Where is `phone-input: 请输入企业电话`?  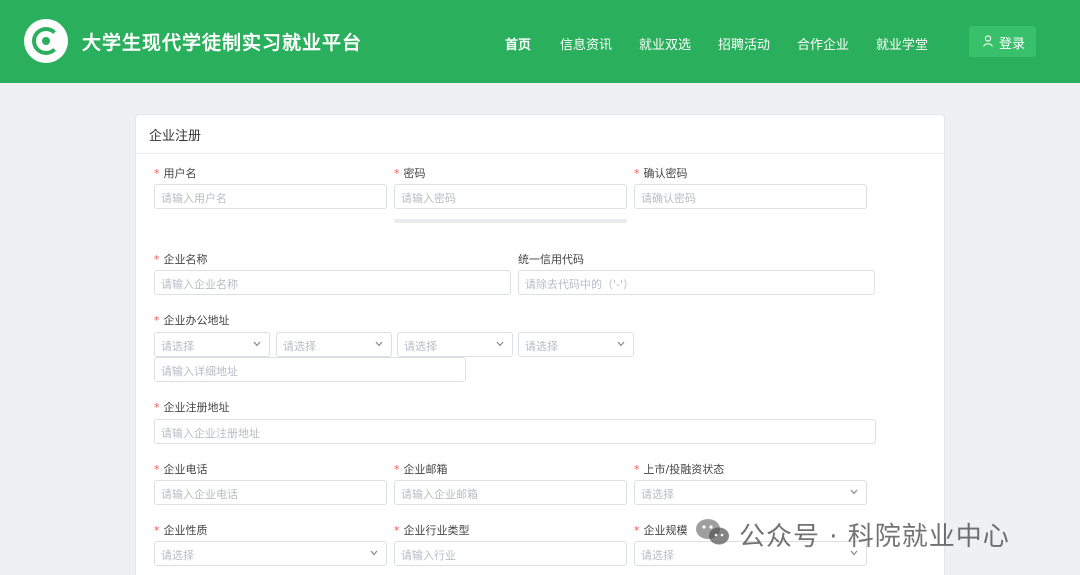 phone-input: 请输入企业电话 is located at coordinates (270, 492).